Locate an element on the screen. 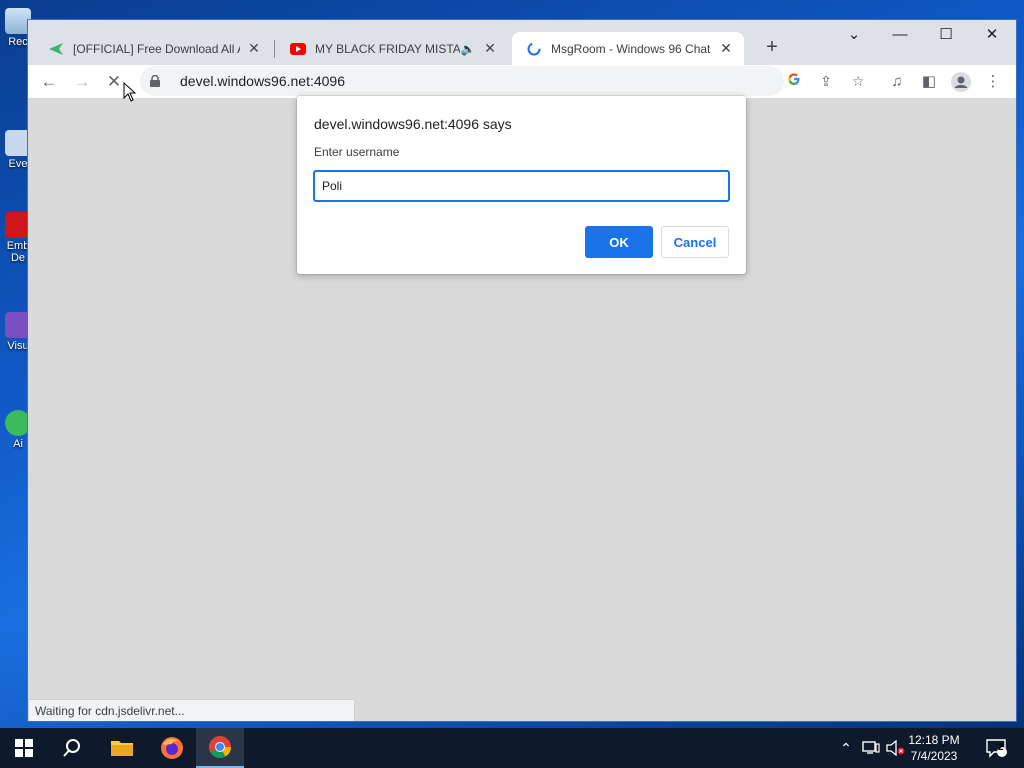  cancel-button: Cancel is located at coordinates (695, 242).